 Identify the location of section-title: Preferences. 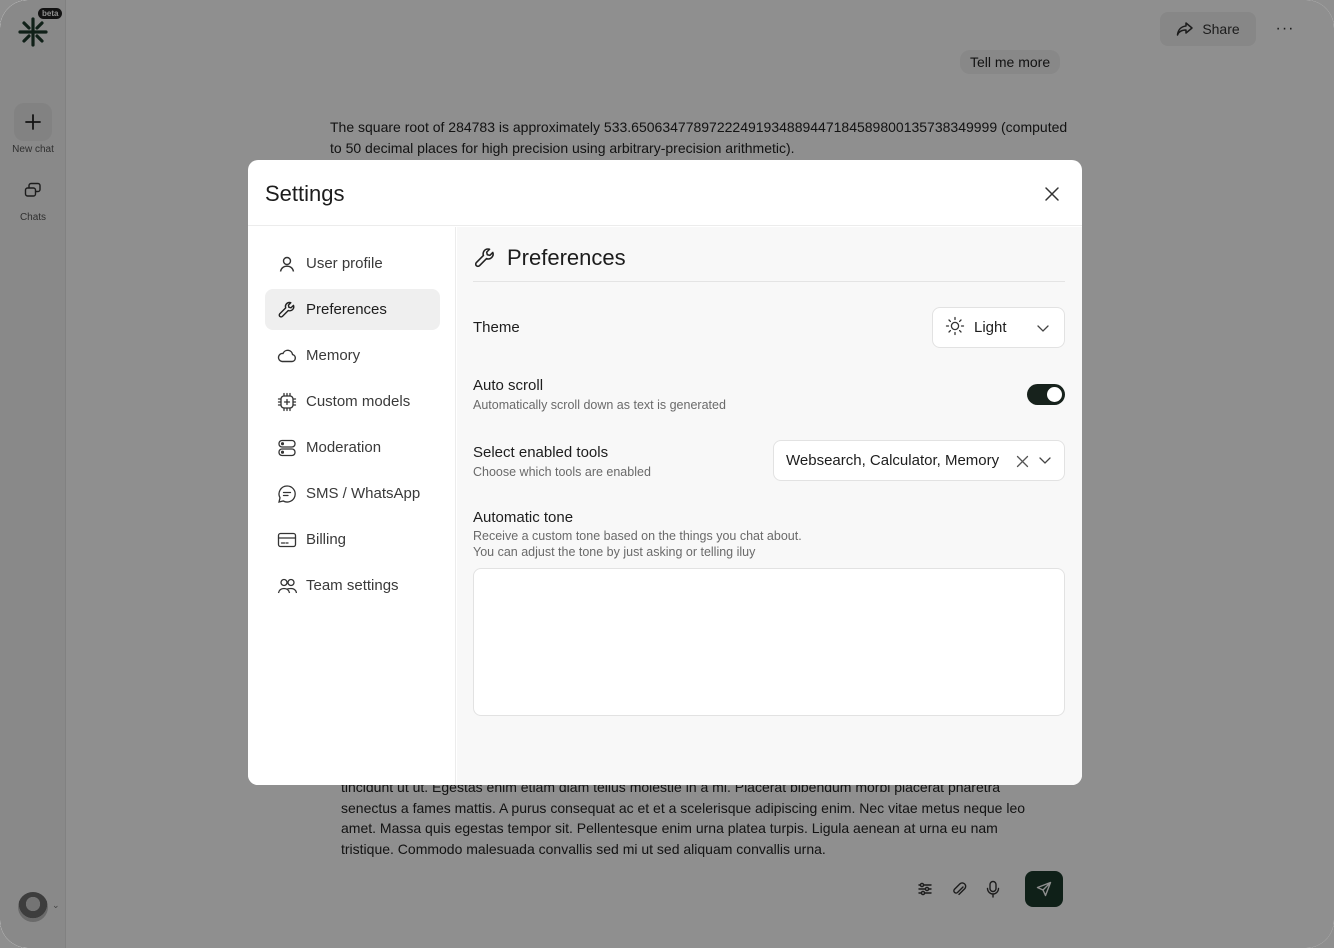
(566, 257).